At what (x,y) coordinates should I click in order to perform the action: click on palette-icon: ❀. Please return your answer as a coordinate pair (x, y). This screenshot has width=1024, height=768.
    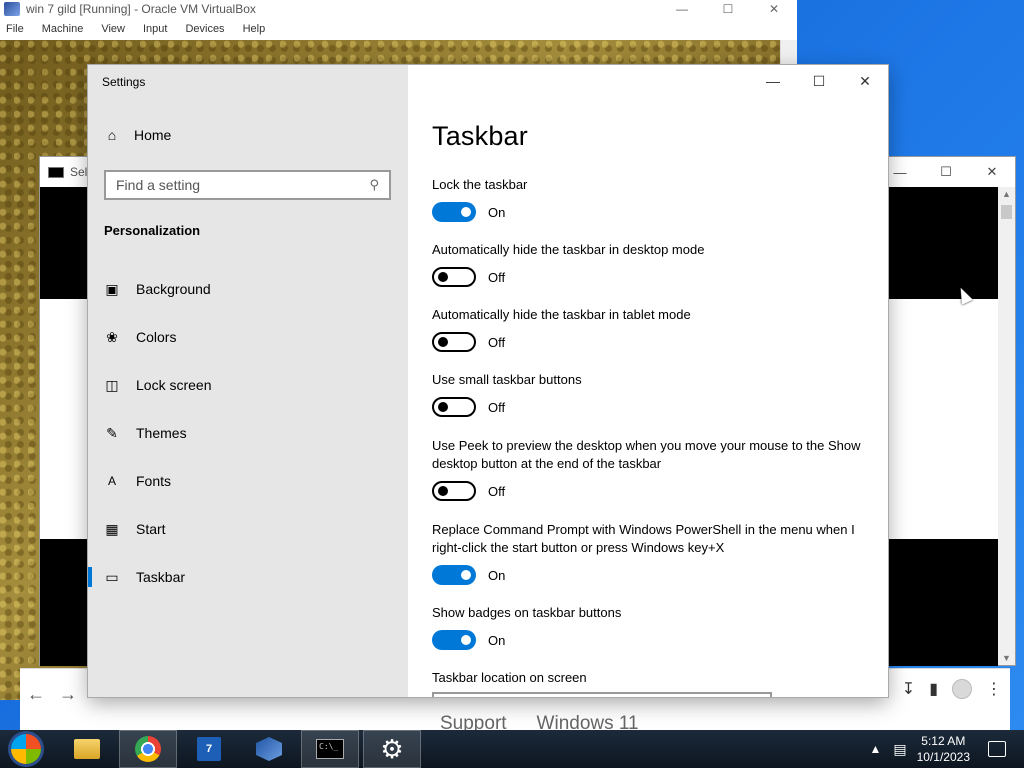
    Looking at the image, I should click on (112, 336).